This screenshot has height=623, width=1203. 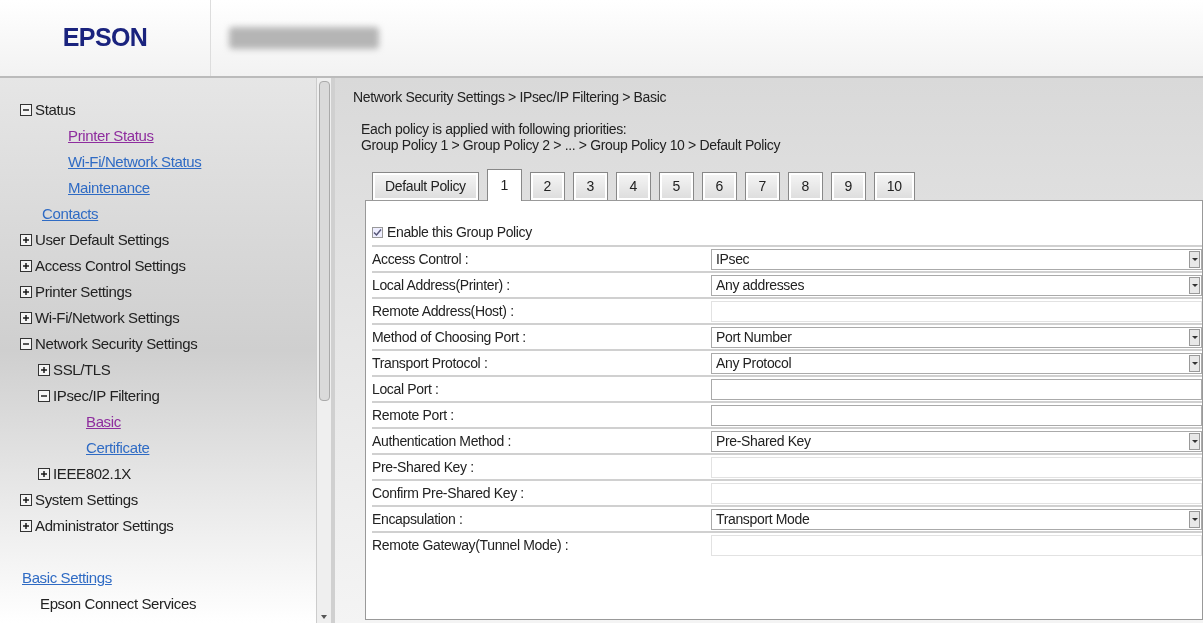 I want to click on policy-tab: 2, so click(x=547, y=186).